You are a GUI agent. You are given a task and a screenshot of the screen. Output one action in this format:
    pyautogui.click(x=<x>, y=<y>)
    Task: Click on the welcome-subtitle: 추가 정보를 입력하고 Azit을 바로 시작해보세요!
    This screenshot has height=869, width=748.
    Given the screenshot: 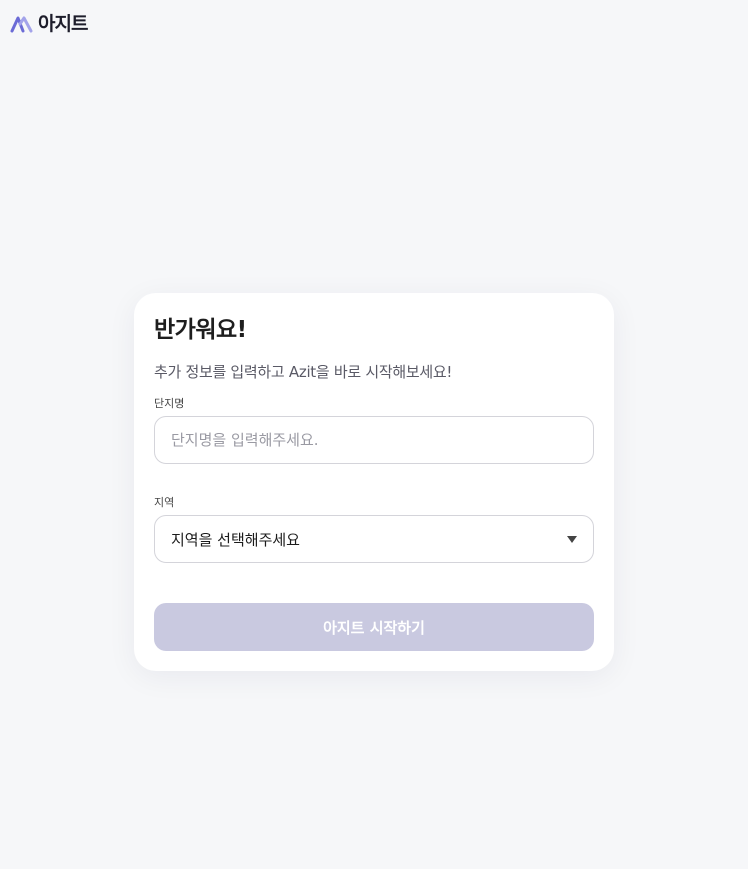 What is the action you would take?
    pyautogui.click(x=303, y=372)
    